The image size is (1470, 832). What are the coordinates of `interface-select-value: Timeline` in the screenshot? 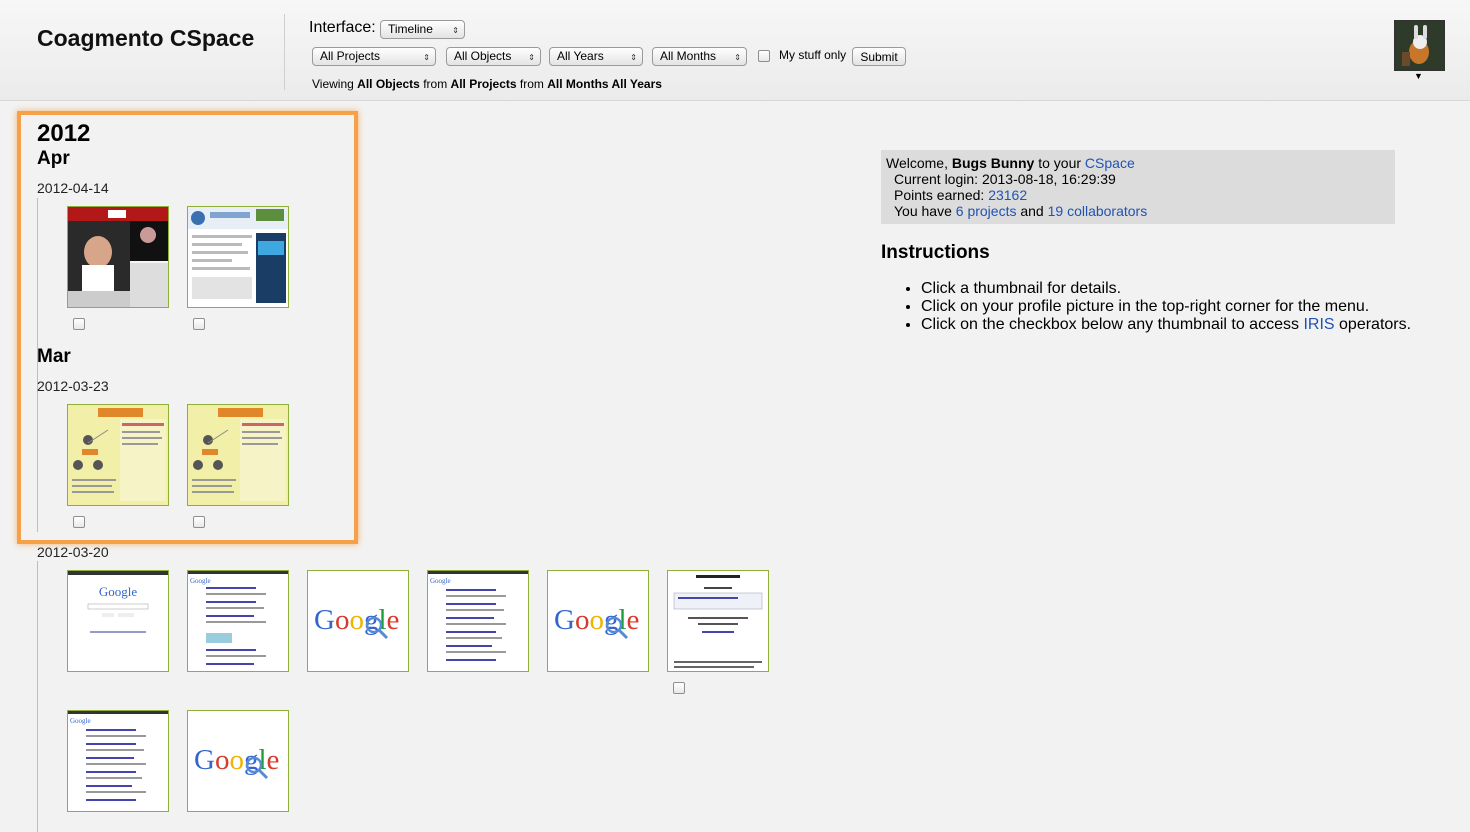 It's located at (410, 29).